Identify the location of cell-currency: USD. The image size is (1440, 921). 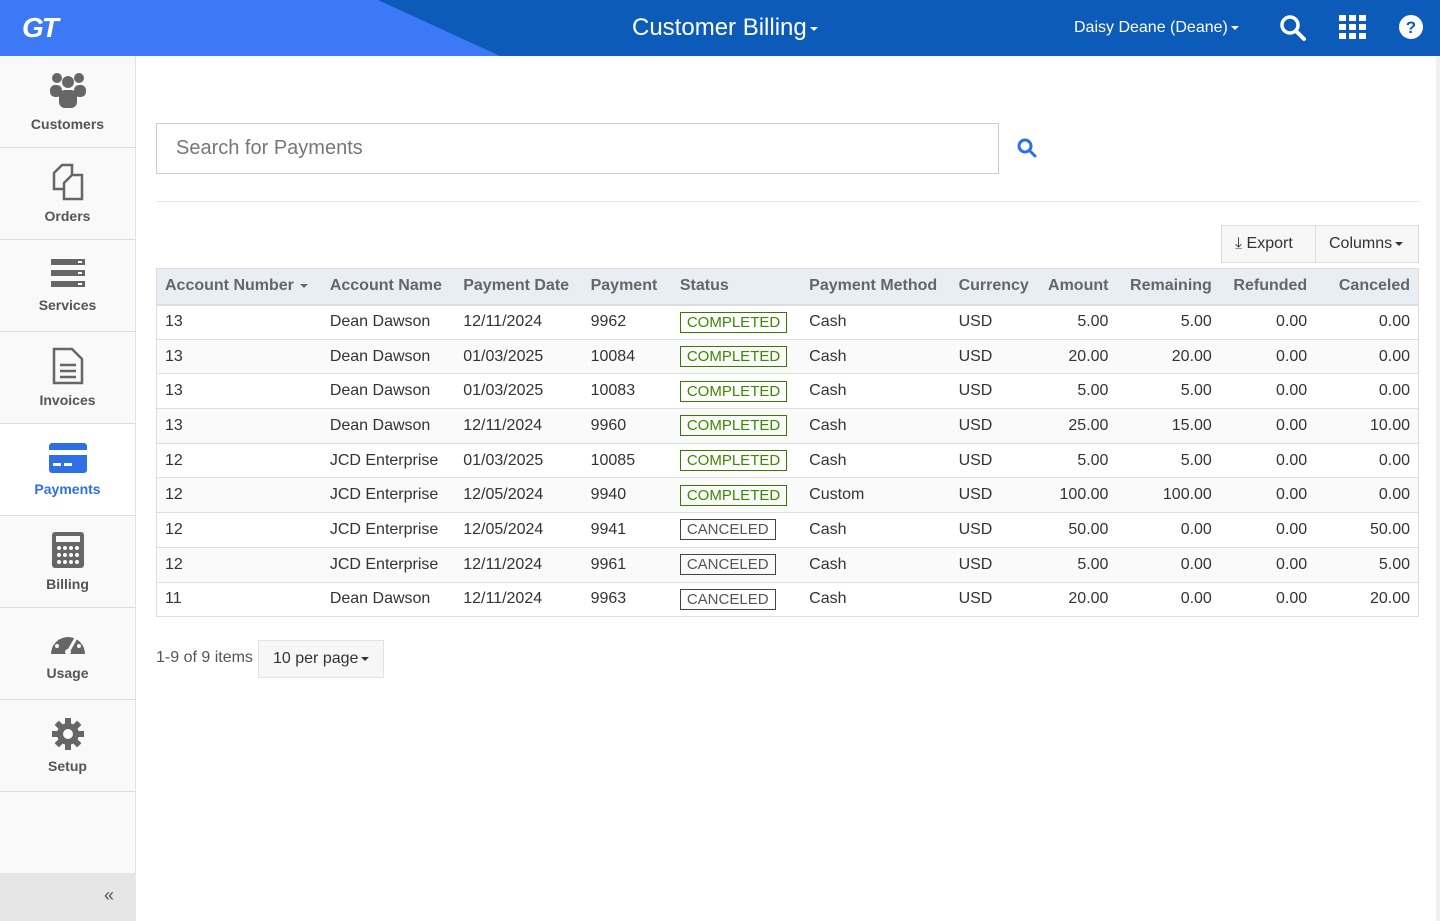
(993, 565).